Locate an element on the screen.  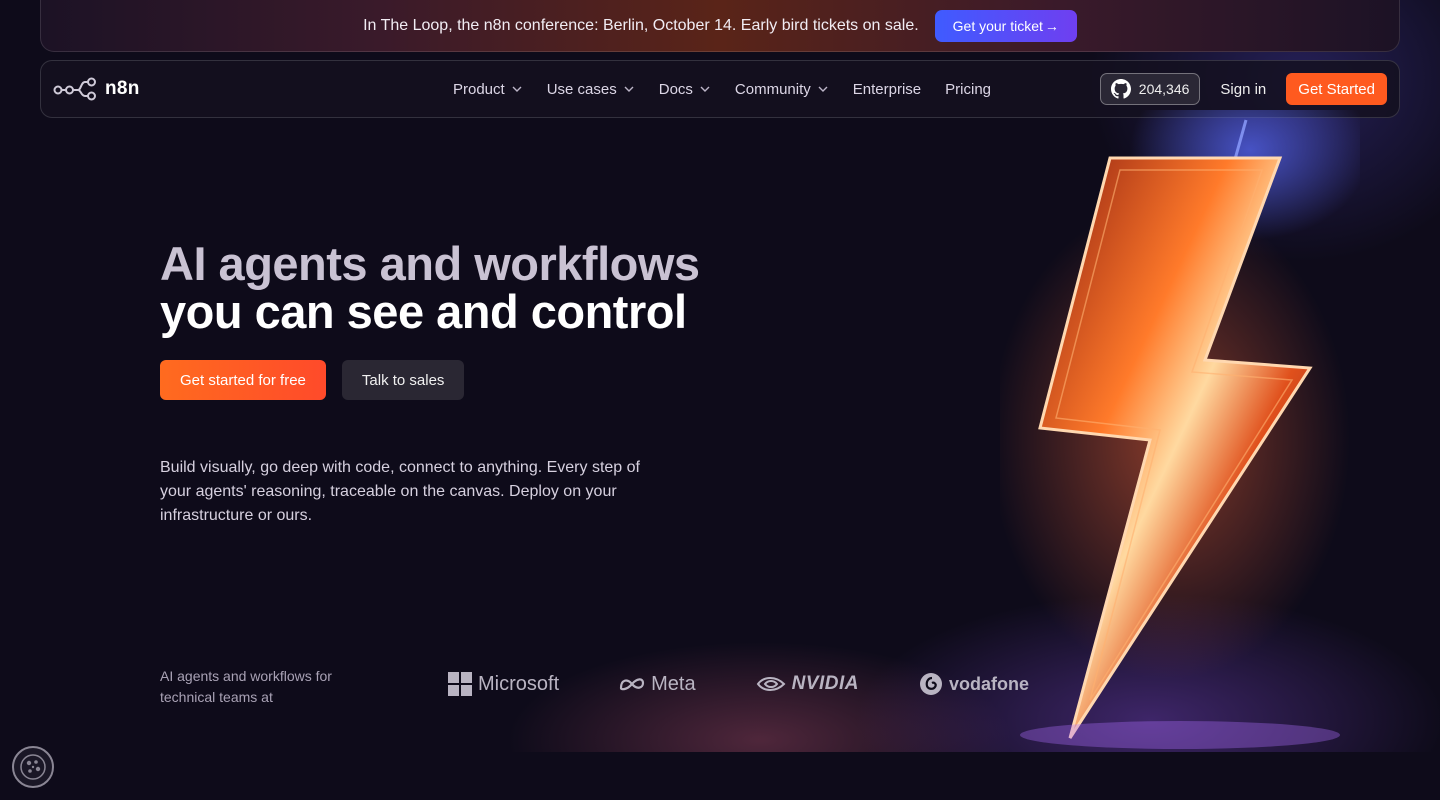
get-started-button: Get Started is located at coordinates (1336, 89).